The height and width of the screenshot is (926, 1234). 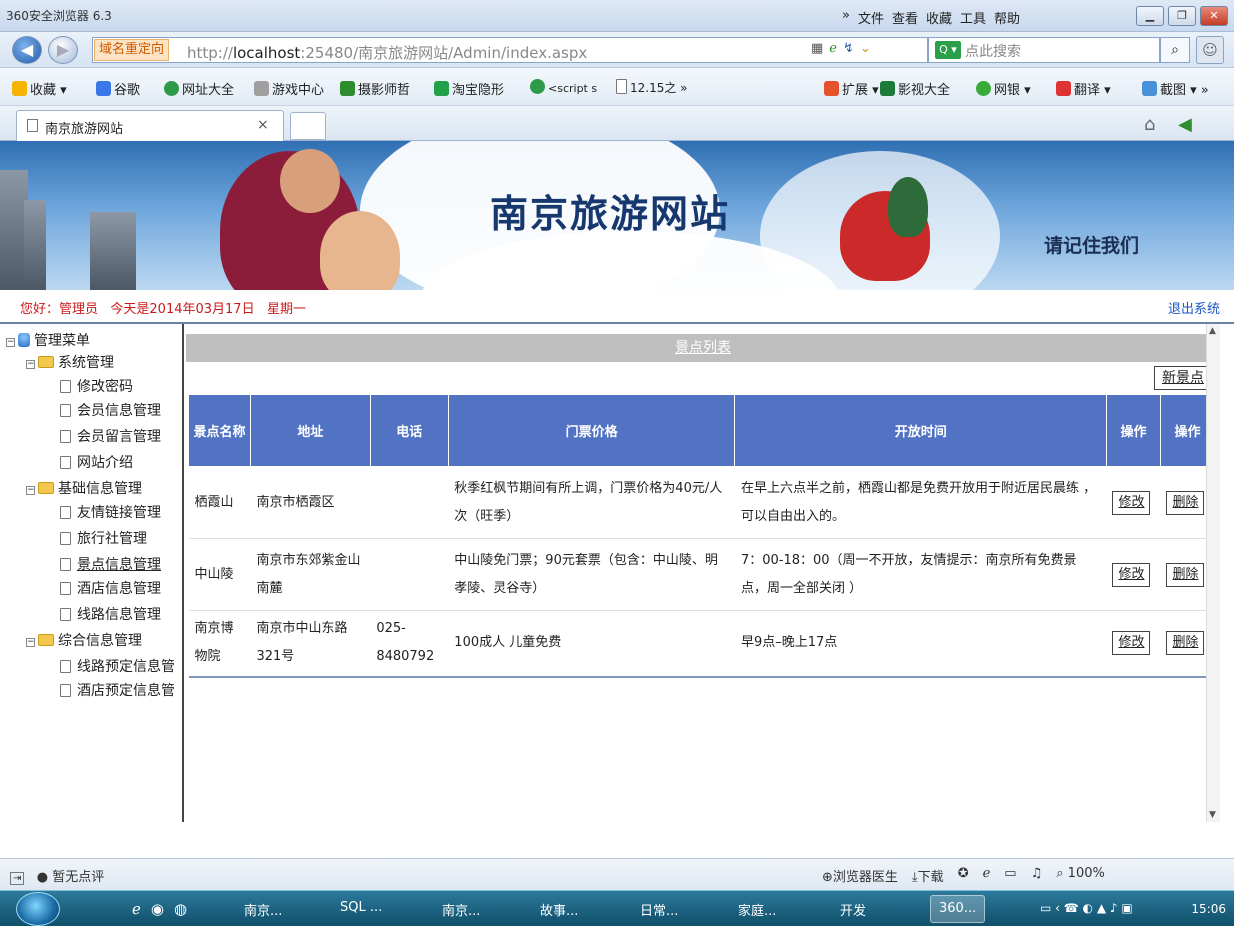 What do you see at coordinates (63, 50) in the screenshot?
I see `forward-arrow-icon: ▶` at bounding box center [63, 50].